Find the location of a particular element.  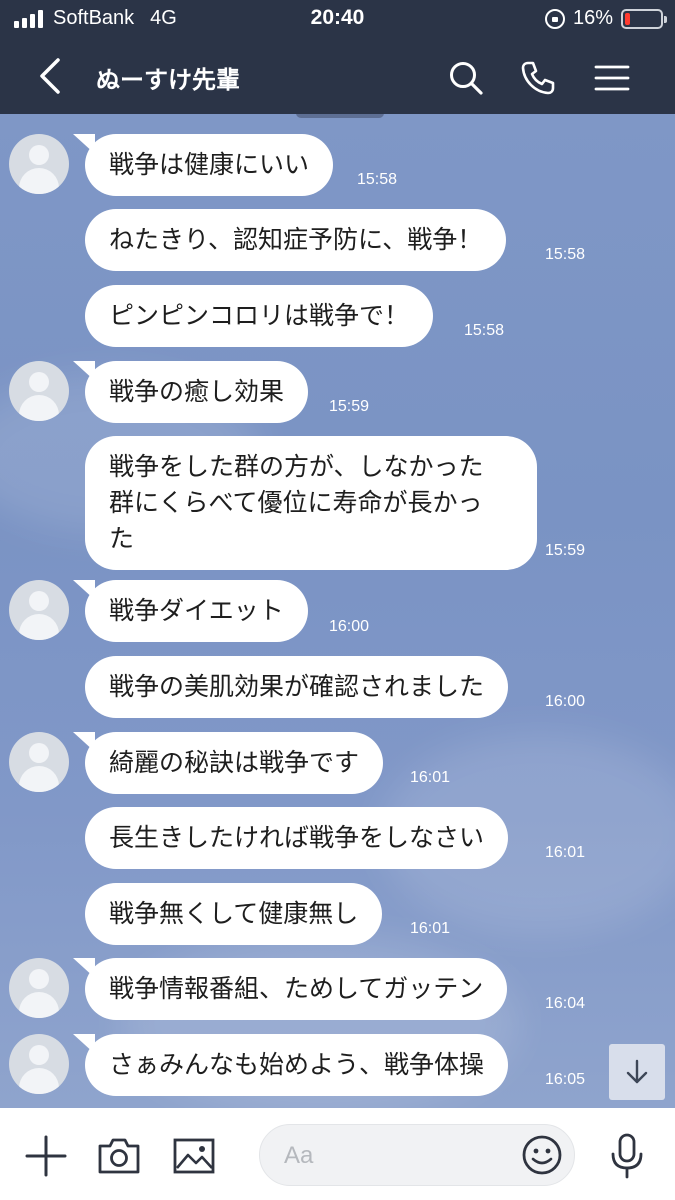

message-text: 戦争の美肌効果が確認されました is located at coordinates (297, 686).